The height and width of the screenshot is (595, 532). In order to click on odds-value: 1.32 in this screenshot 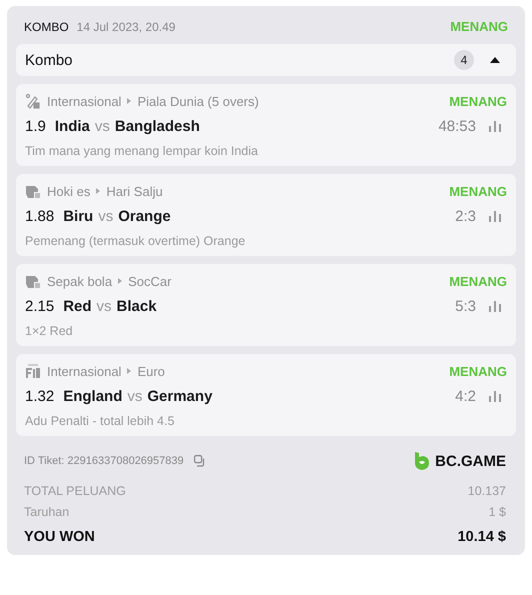, I will do `click(39, 396)`.